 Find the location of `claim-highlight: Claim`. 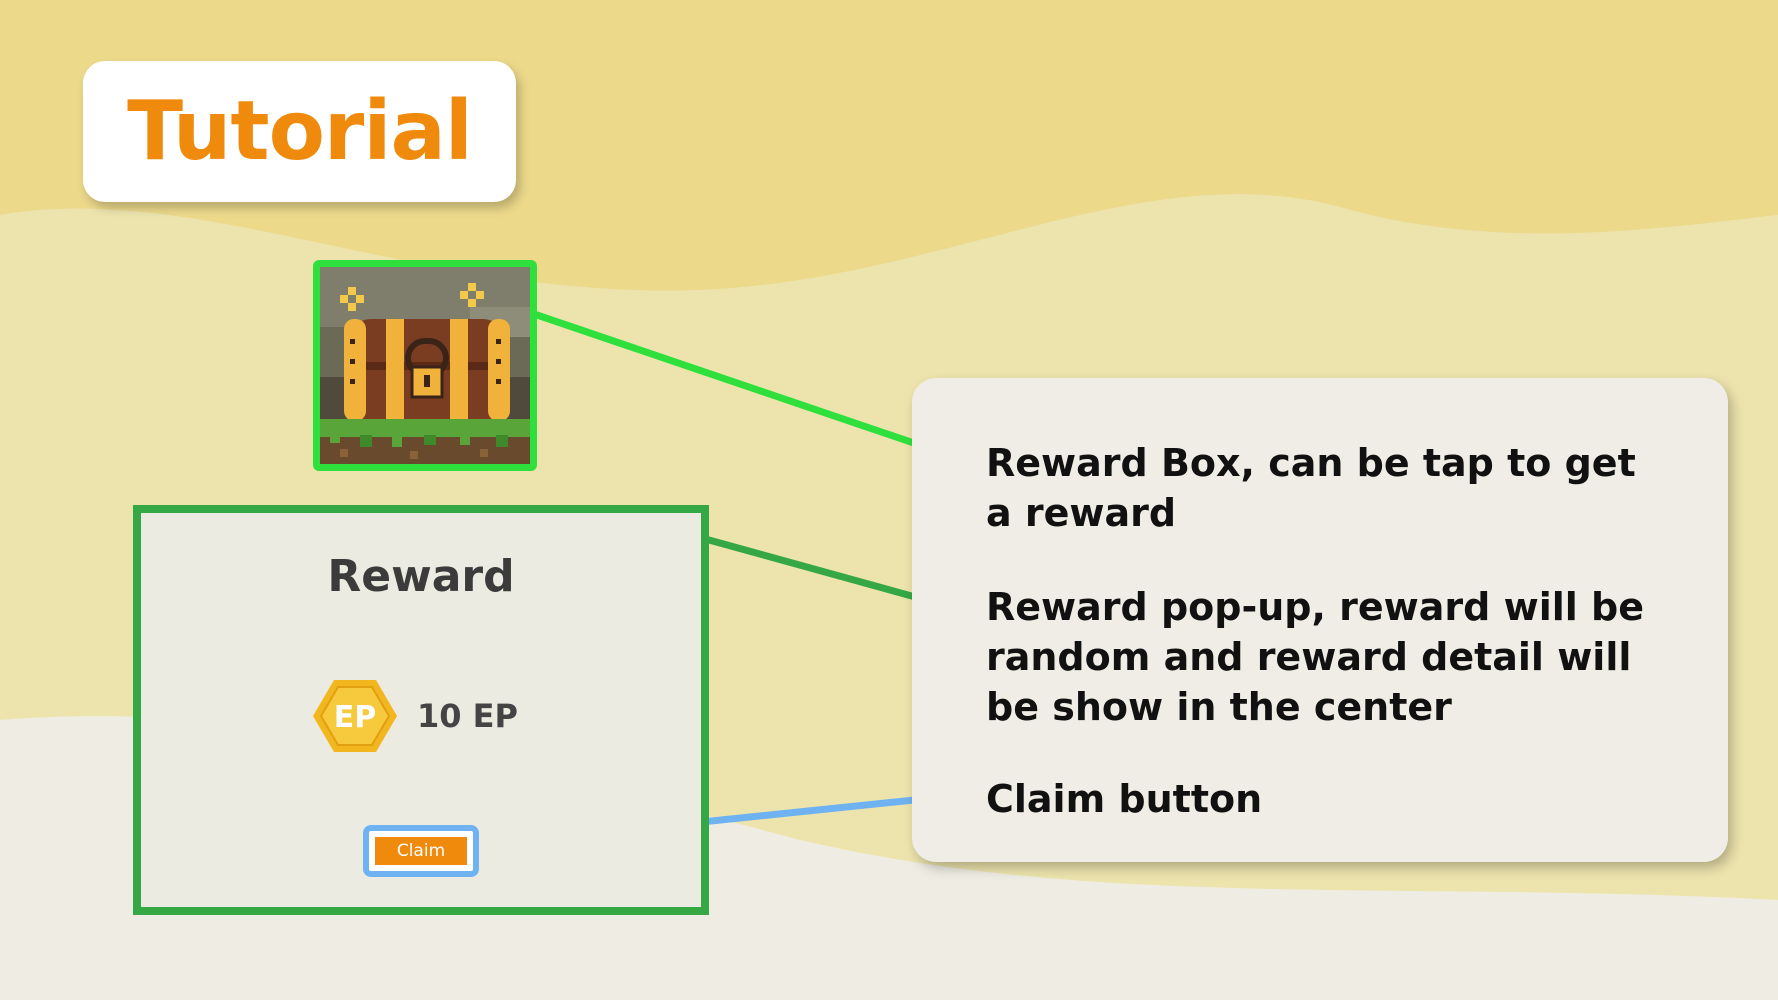

claim-highlight: Claim is located at coordinates (421, 851).